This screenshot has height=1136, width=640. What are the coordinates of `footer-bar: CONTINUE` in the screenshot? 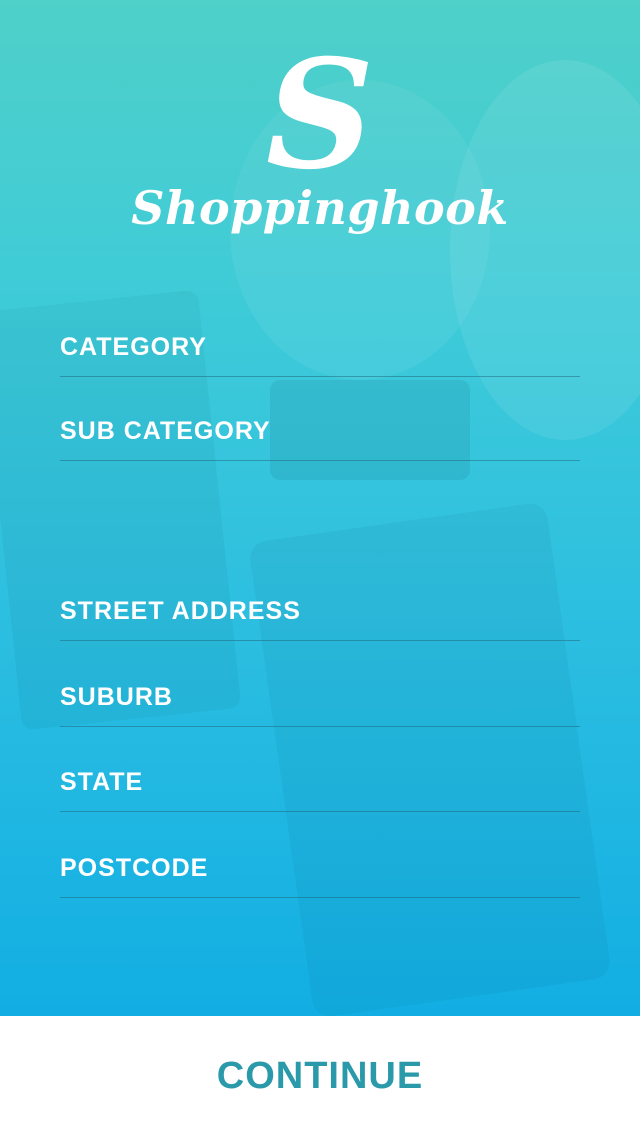 It's located at (320, 1076).